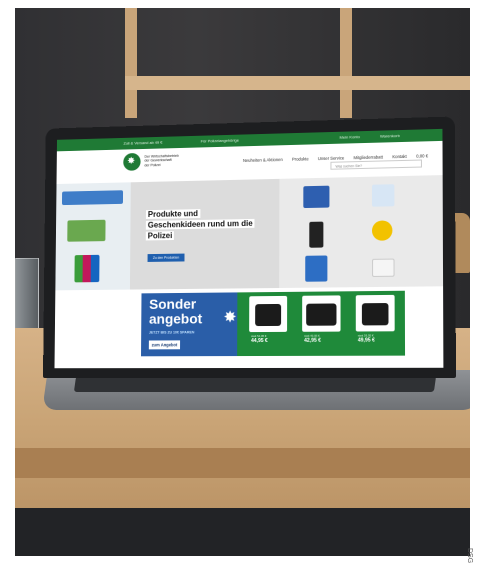 The image size is (481, 564). Describe the element at coordinates (259, 341) in the screenshot. I see `promo-price: 44,95 €` at that location.